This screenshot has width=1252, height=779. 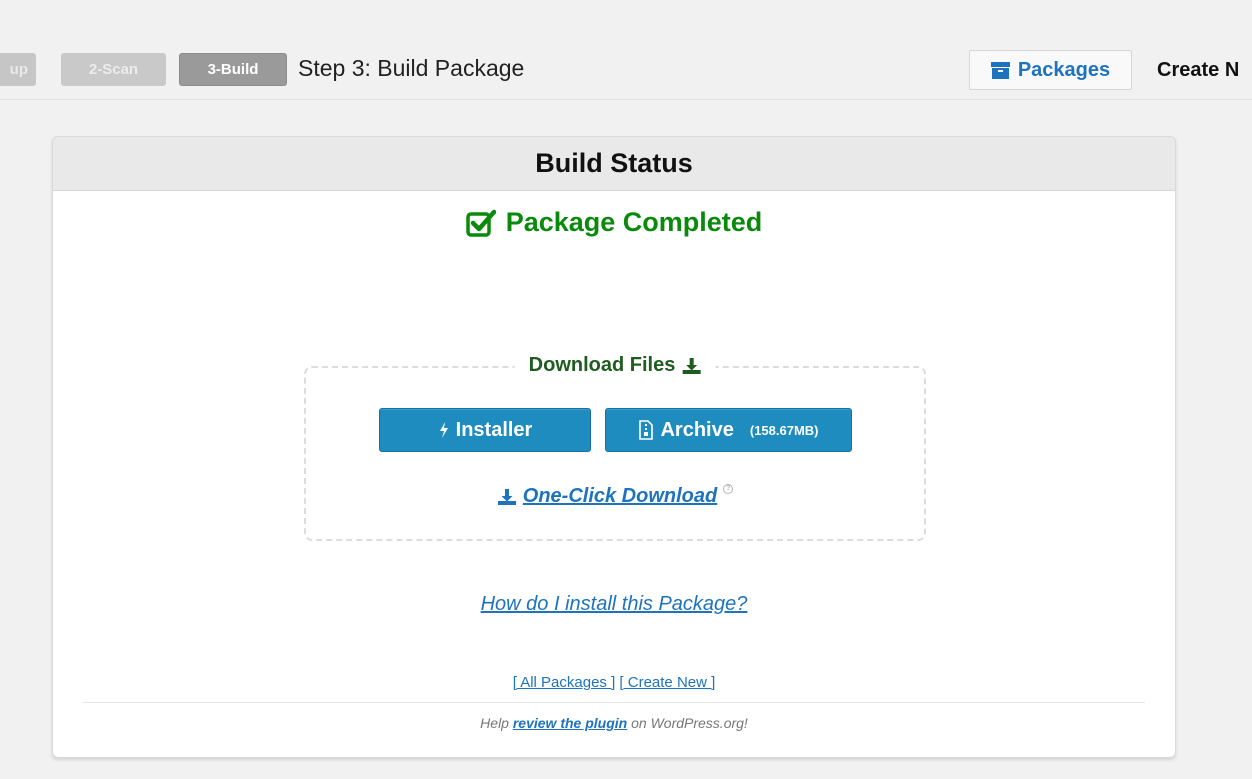 What do you see at coordinates (784, 430) in the screenshot?
I see `archive-size: (158.67MB)` at bounding box center [784, 430].